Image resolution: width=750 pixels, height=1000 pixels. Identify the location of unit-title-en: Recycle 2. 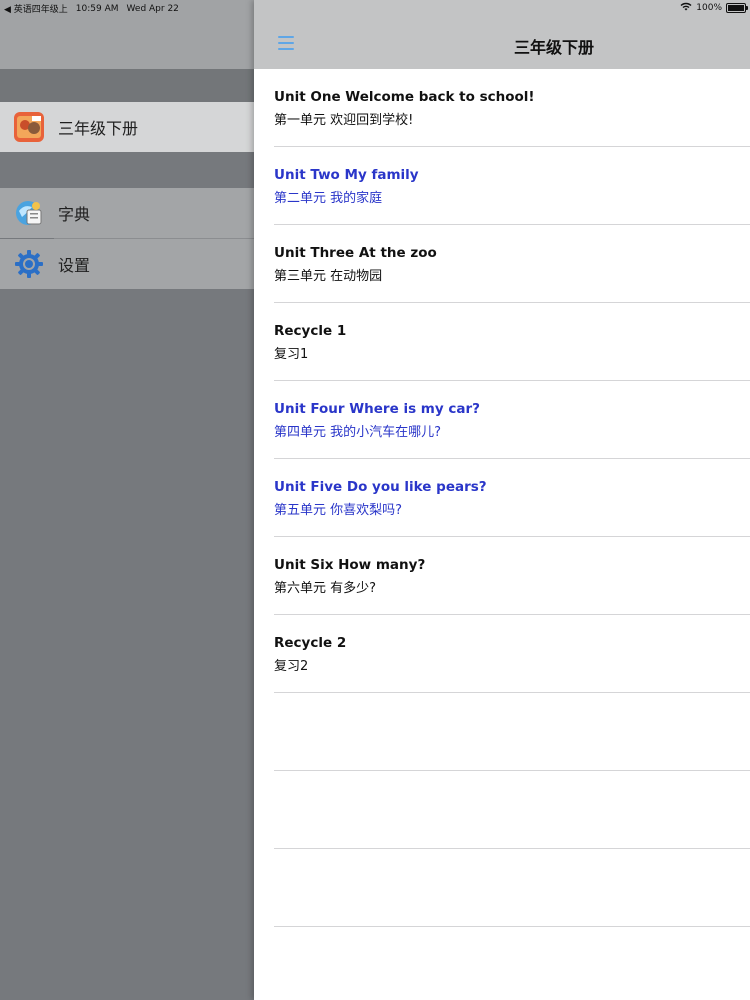
(310, 643).